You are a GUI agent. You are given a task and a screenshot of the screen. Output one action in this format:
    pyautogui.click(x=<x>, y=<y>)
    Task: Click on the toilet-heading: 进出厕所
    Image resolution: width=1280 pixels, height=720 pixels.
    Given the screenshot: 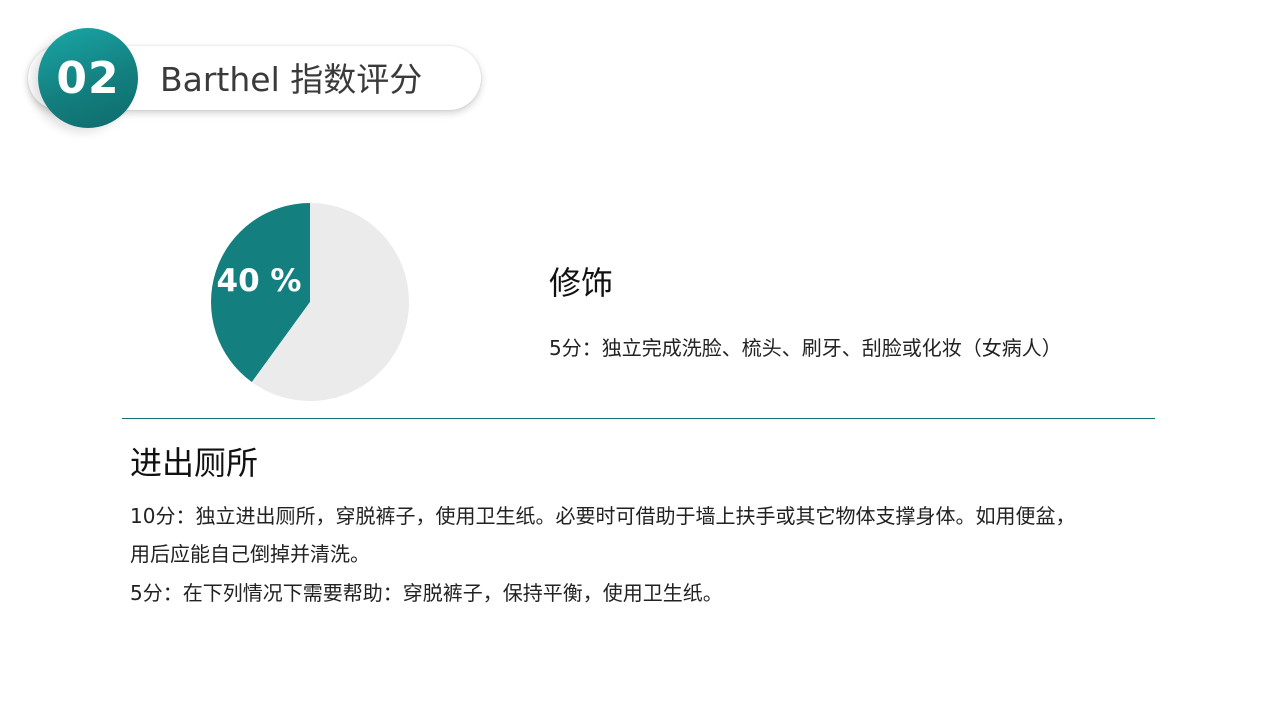 What is the action you would take?
    pyautogui.click(x=194, y=463)
    